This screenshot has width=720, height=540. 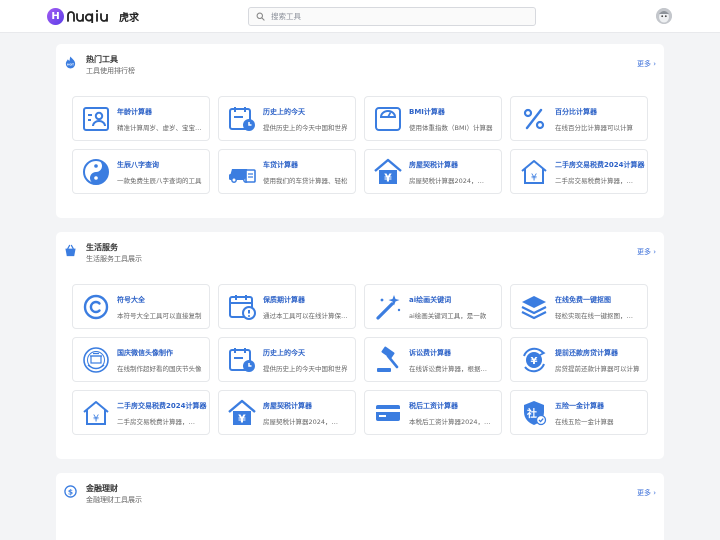 I want to click on site-logo: H 虎求, so click(x=93, y=16).